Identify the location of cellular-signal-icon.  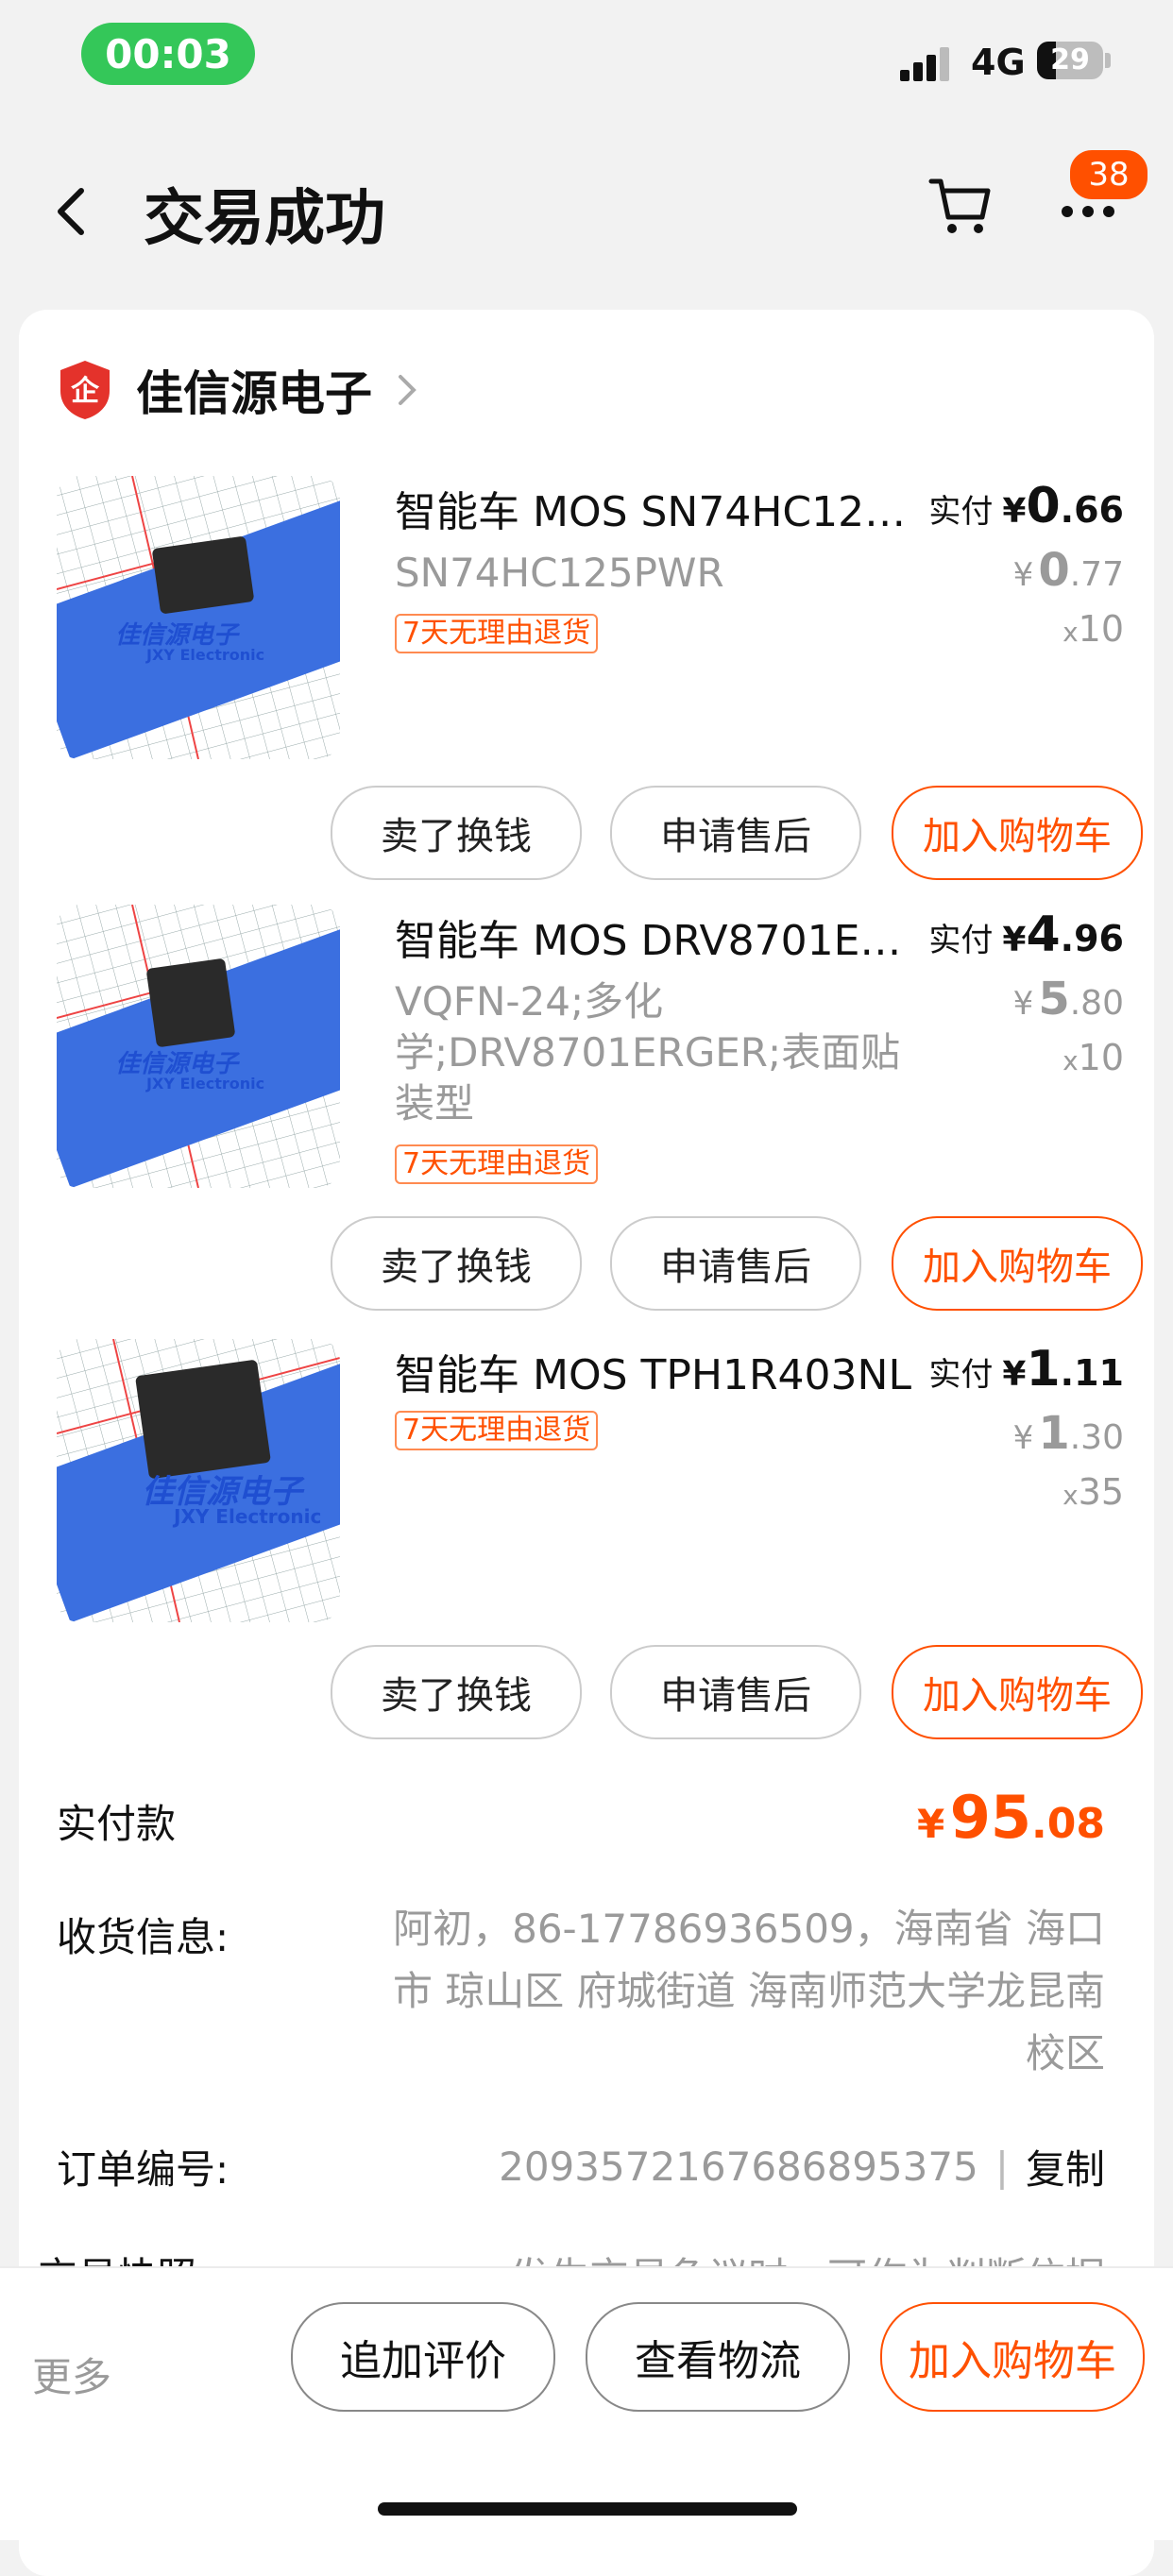
(928, 62).